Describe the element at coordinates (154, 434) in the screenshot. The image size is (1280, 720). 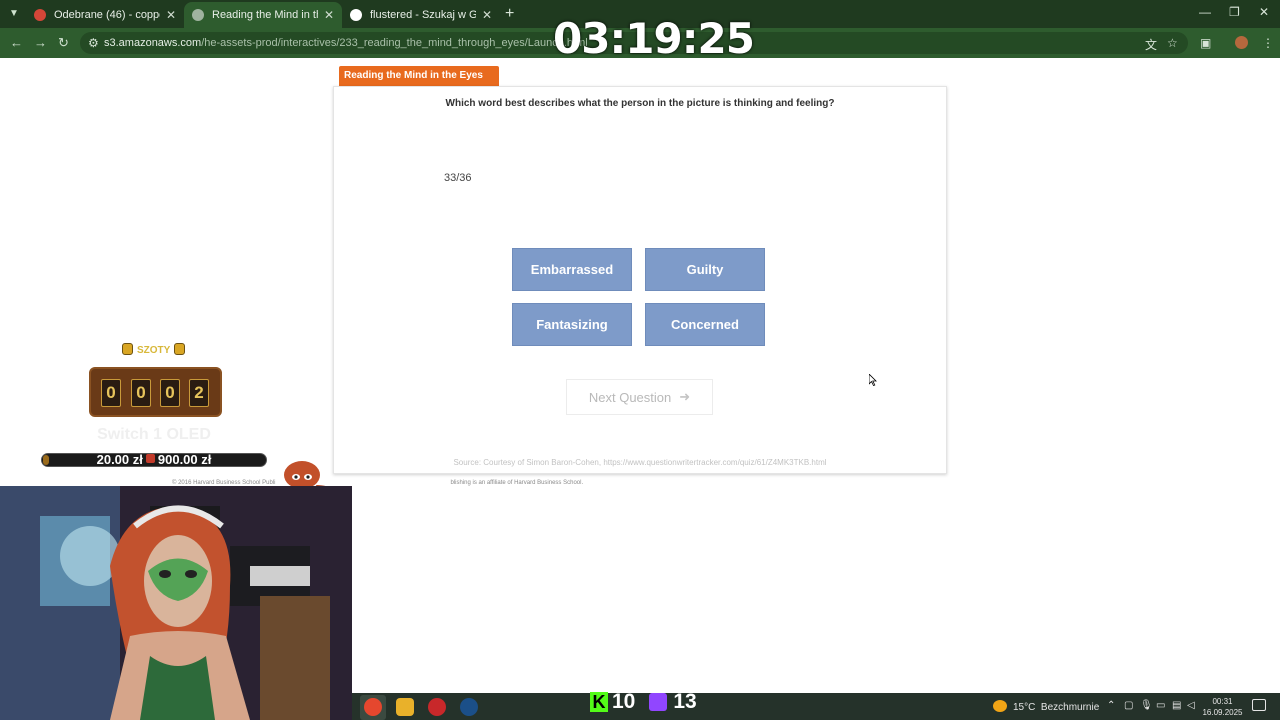
I see `goal-prize-title: Switch 1 OLED` at that location.